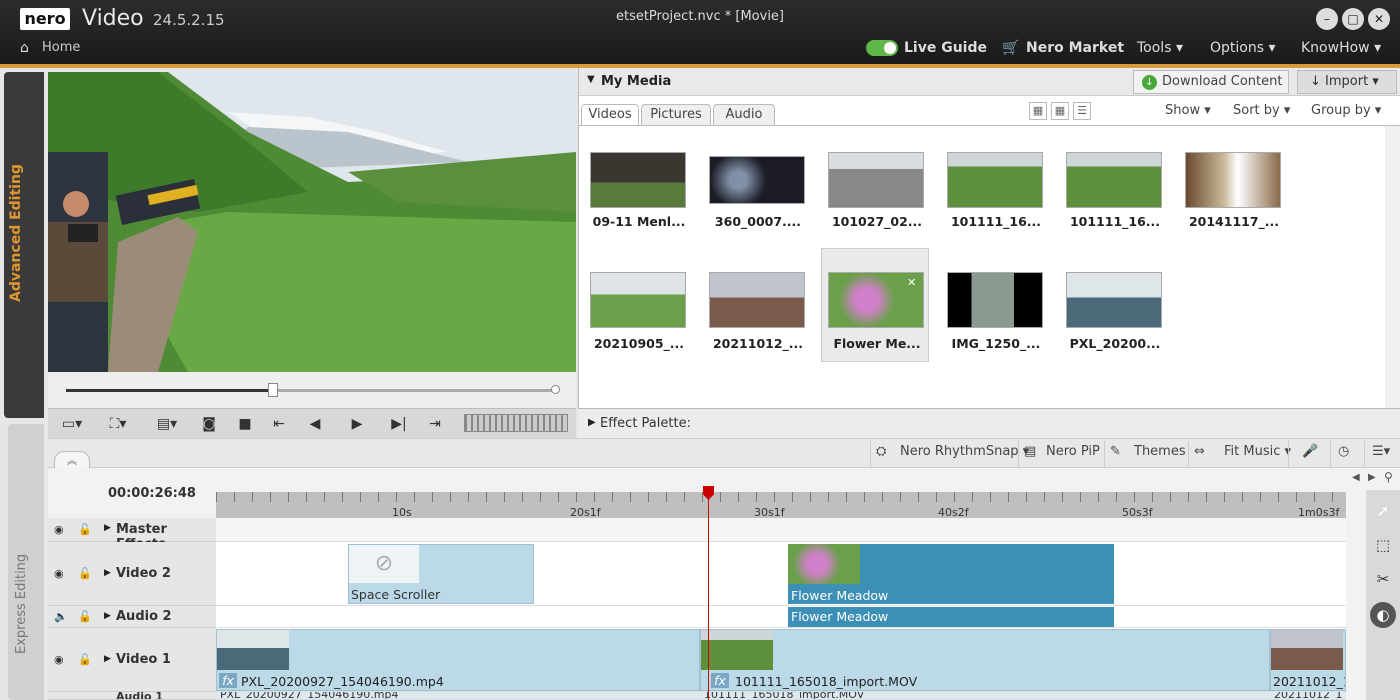  Describe the element at coordinates (781, 617) in the screenshot. I see `lane-audio-2: Flower Meadow` at that location.